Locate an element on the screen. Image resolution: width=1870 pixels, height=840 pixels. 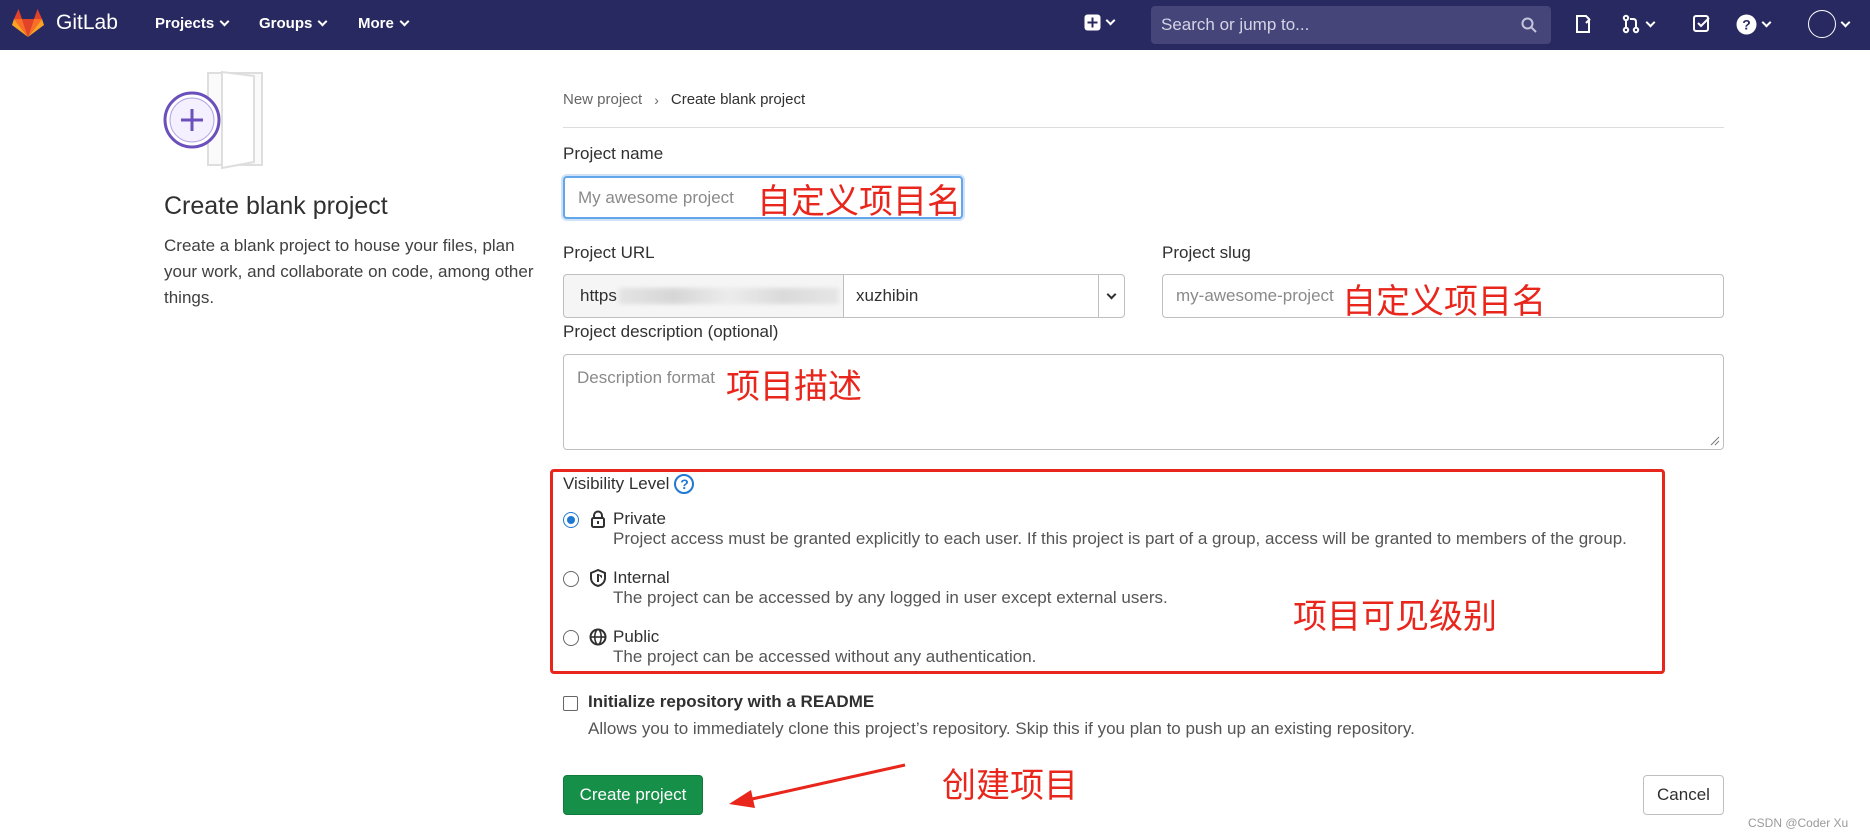
readme-checkbox is located at coordinates (570, 703).